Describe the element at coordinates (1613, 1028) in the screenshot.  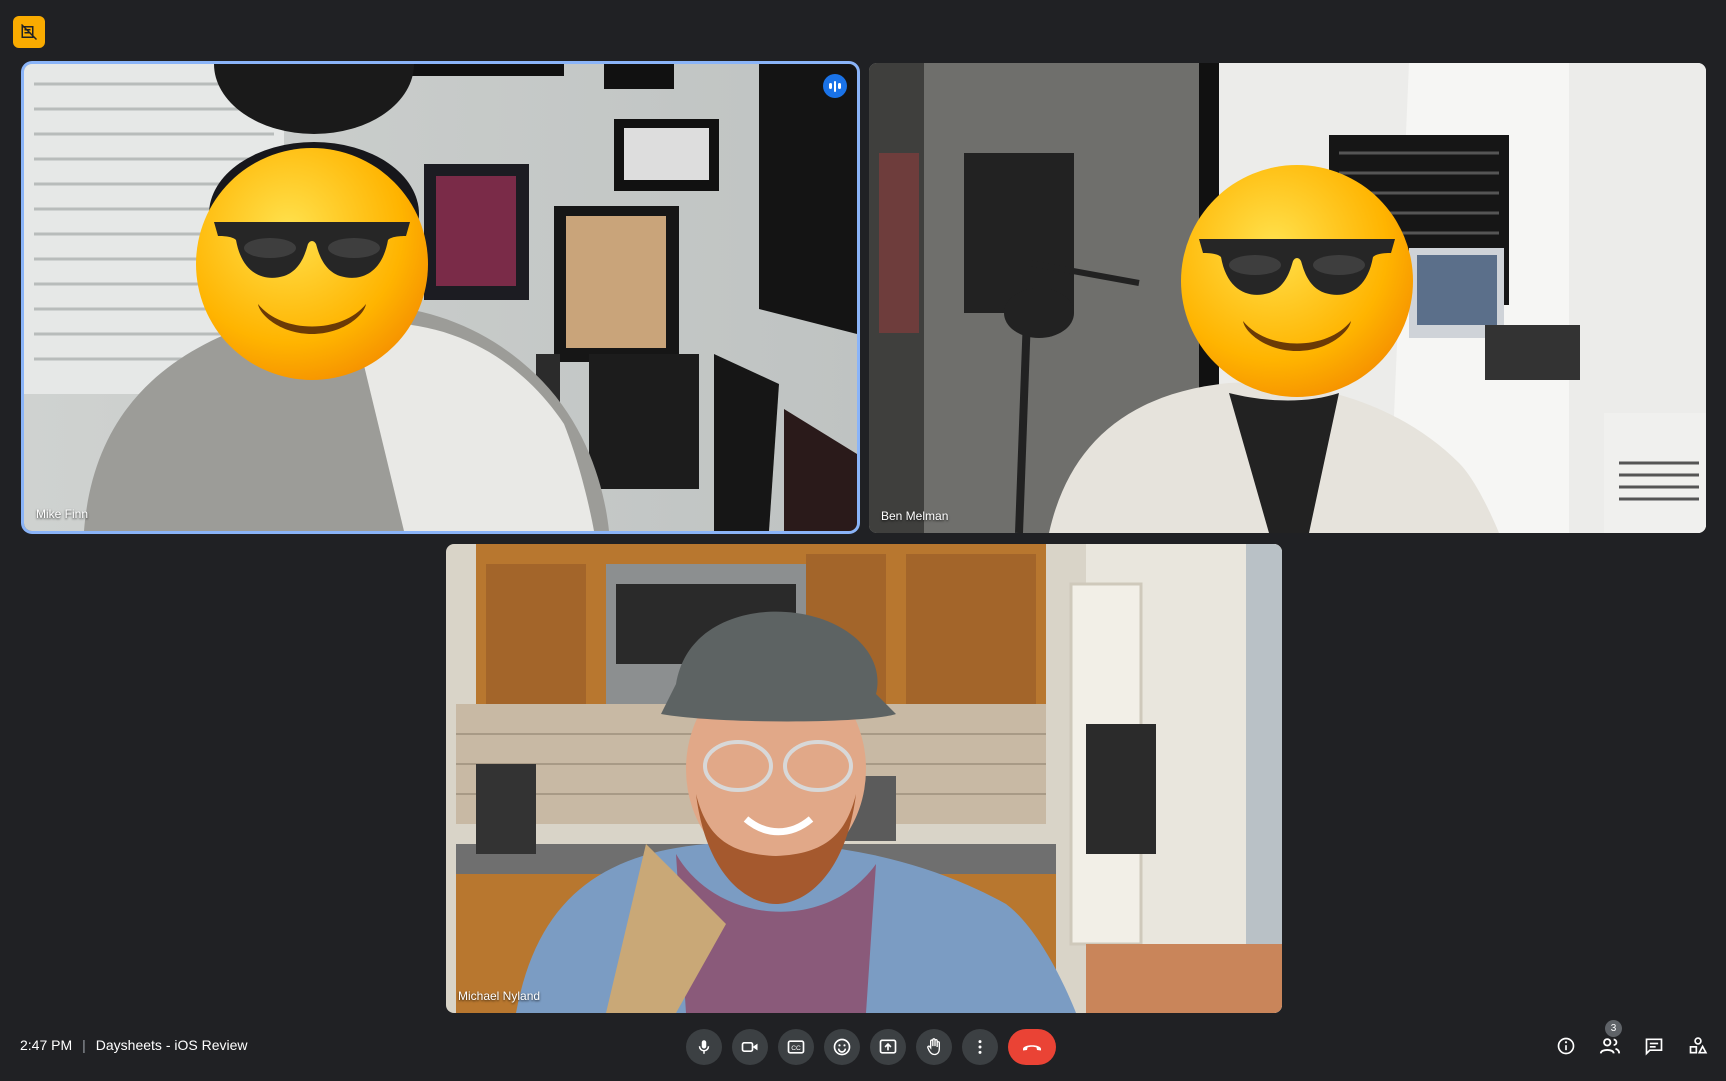
I see `people-count-badge: 3` at that location.